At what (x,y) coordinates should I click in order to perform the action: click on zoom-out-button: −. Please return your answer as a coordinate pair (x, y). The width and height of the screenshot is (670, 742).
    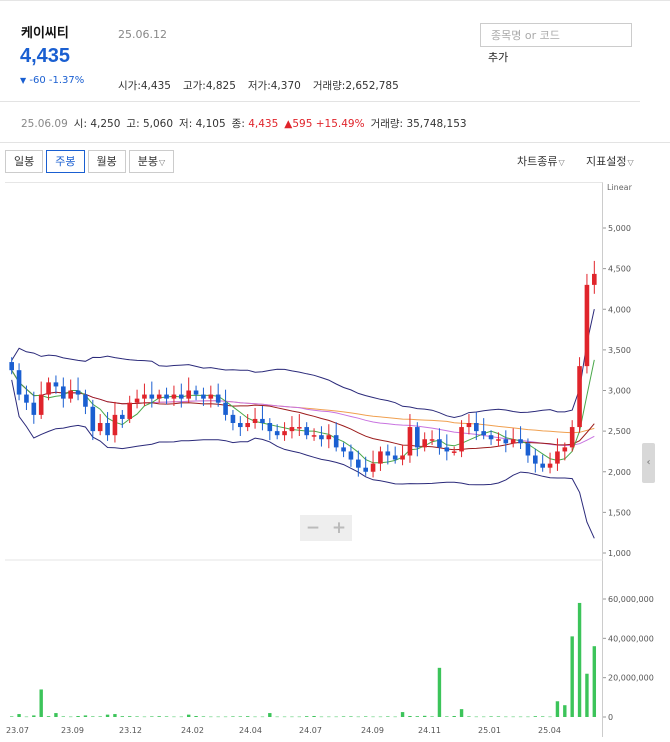
    Looking at the image, I should click on (313, 528).